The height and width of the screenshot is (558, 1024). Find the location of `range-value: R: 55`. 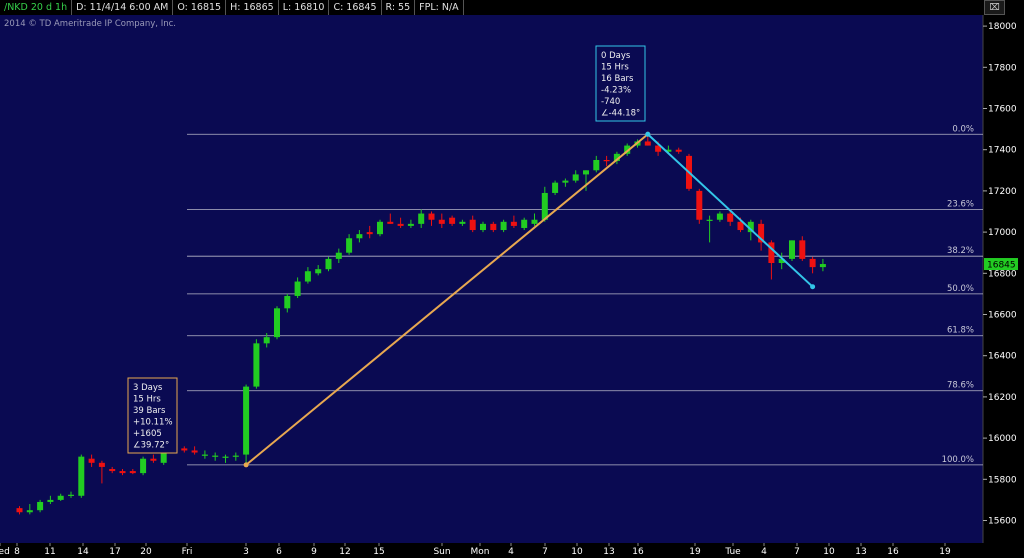

range-value: R: 55 is located at coordinates (399, 7).